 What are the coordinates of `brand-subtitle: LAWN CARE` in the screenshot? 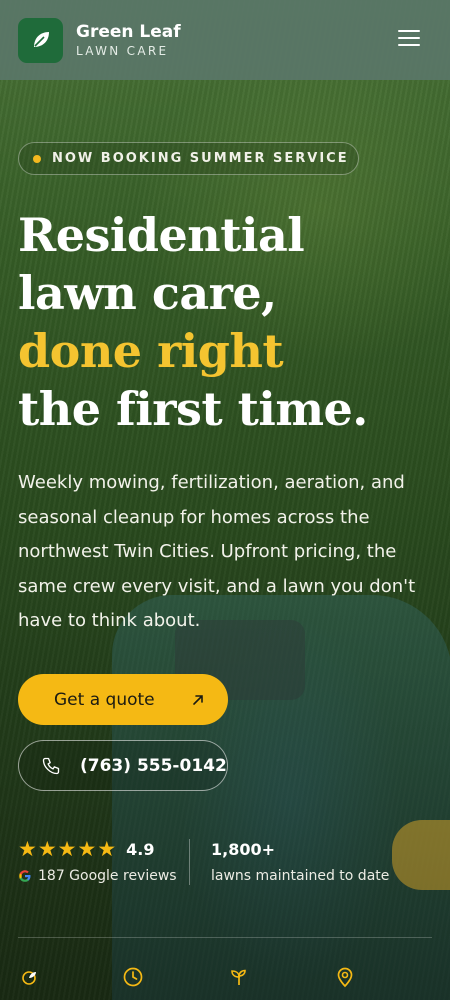 It's located at (122, 50).